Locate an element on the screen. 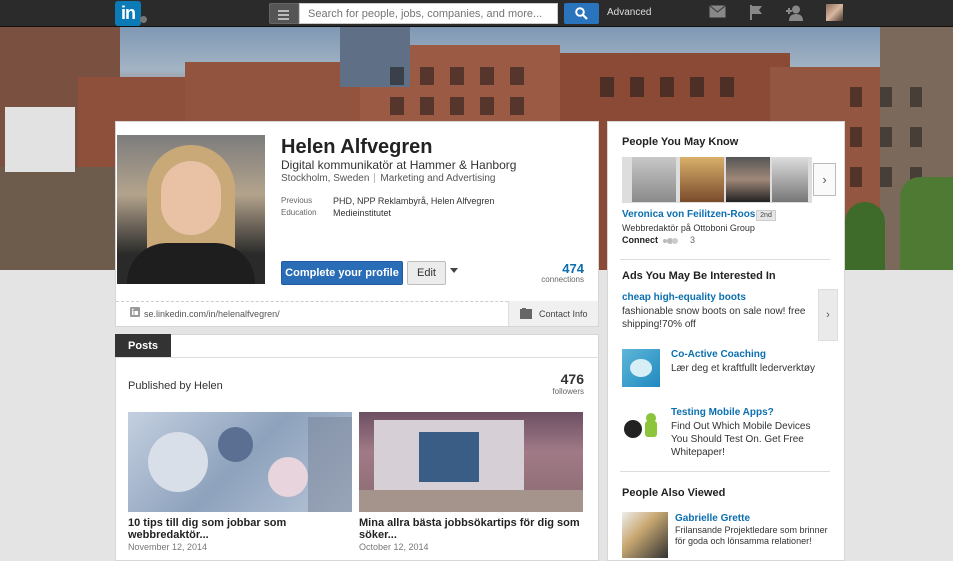  add-connections-icon is located at coordinates (795, 13).